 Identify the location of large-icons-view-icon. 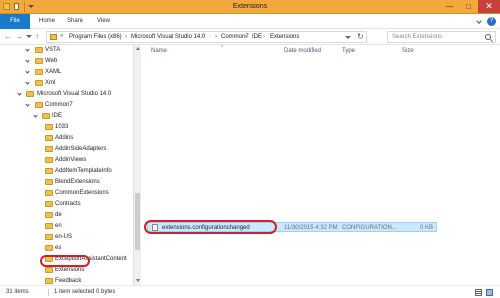
(489, 292).